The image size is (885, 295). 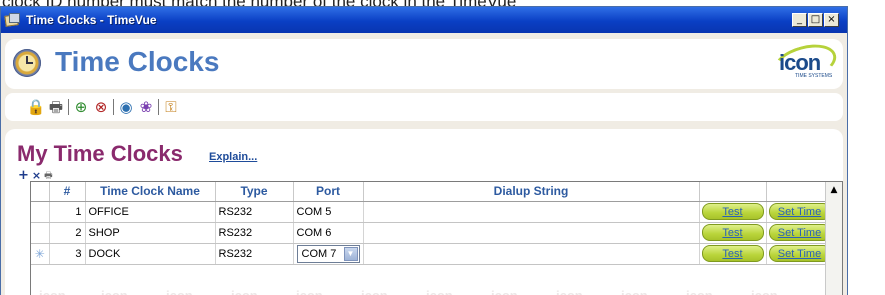 I want to click on table-row: 1 OFFICE RS232 COM 5 Test Set Time, so click(x=432, y=212).